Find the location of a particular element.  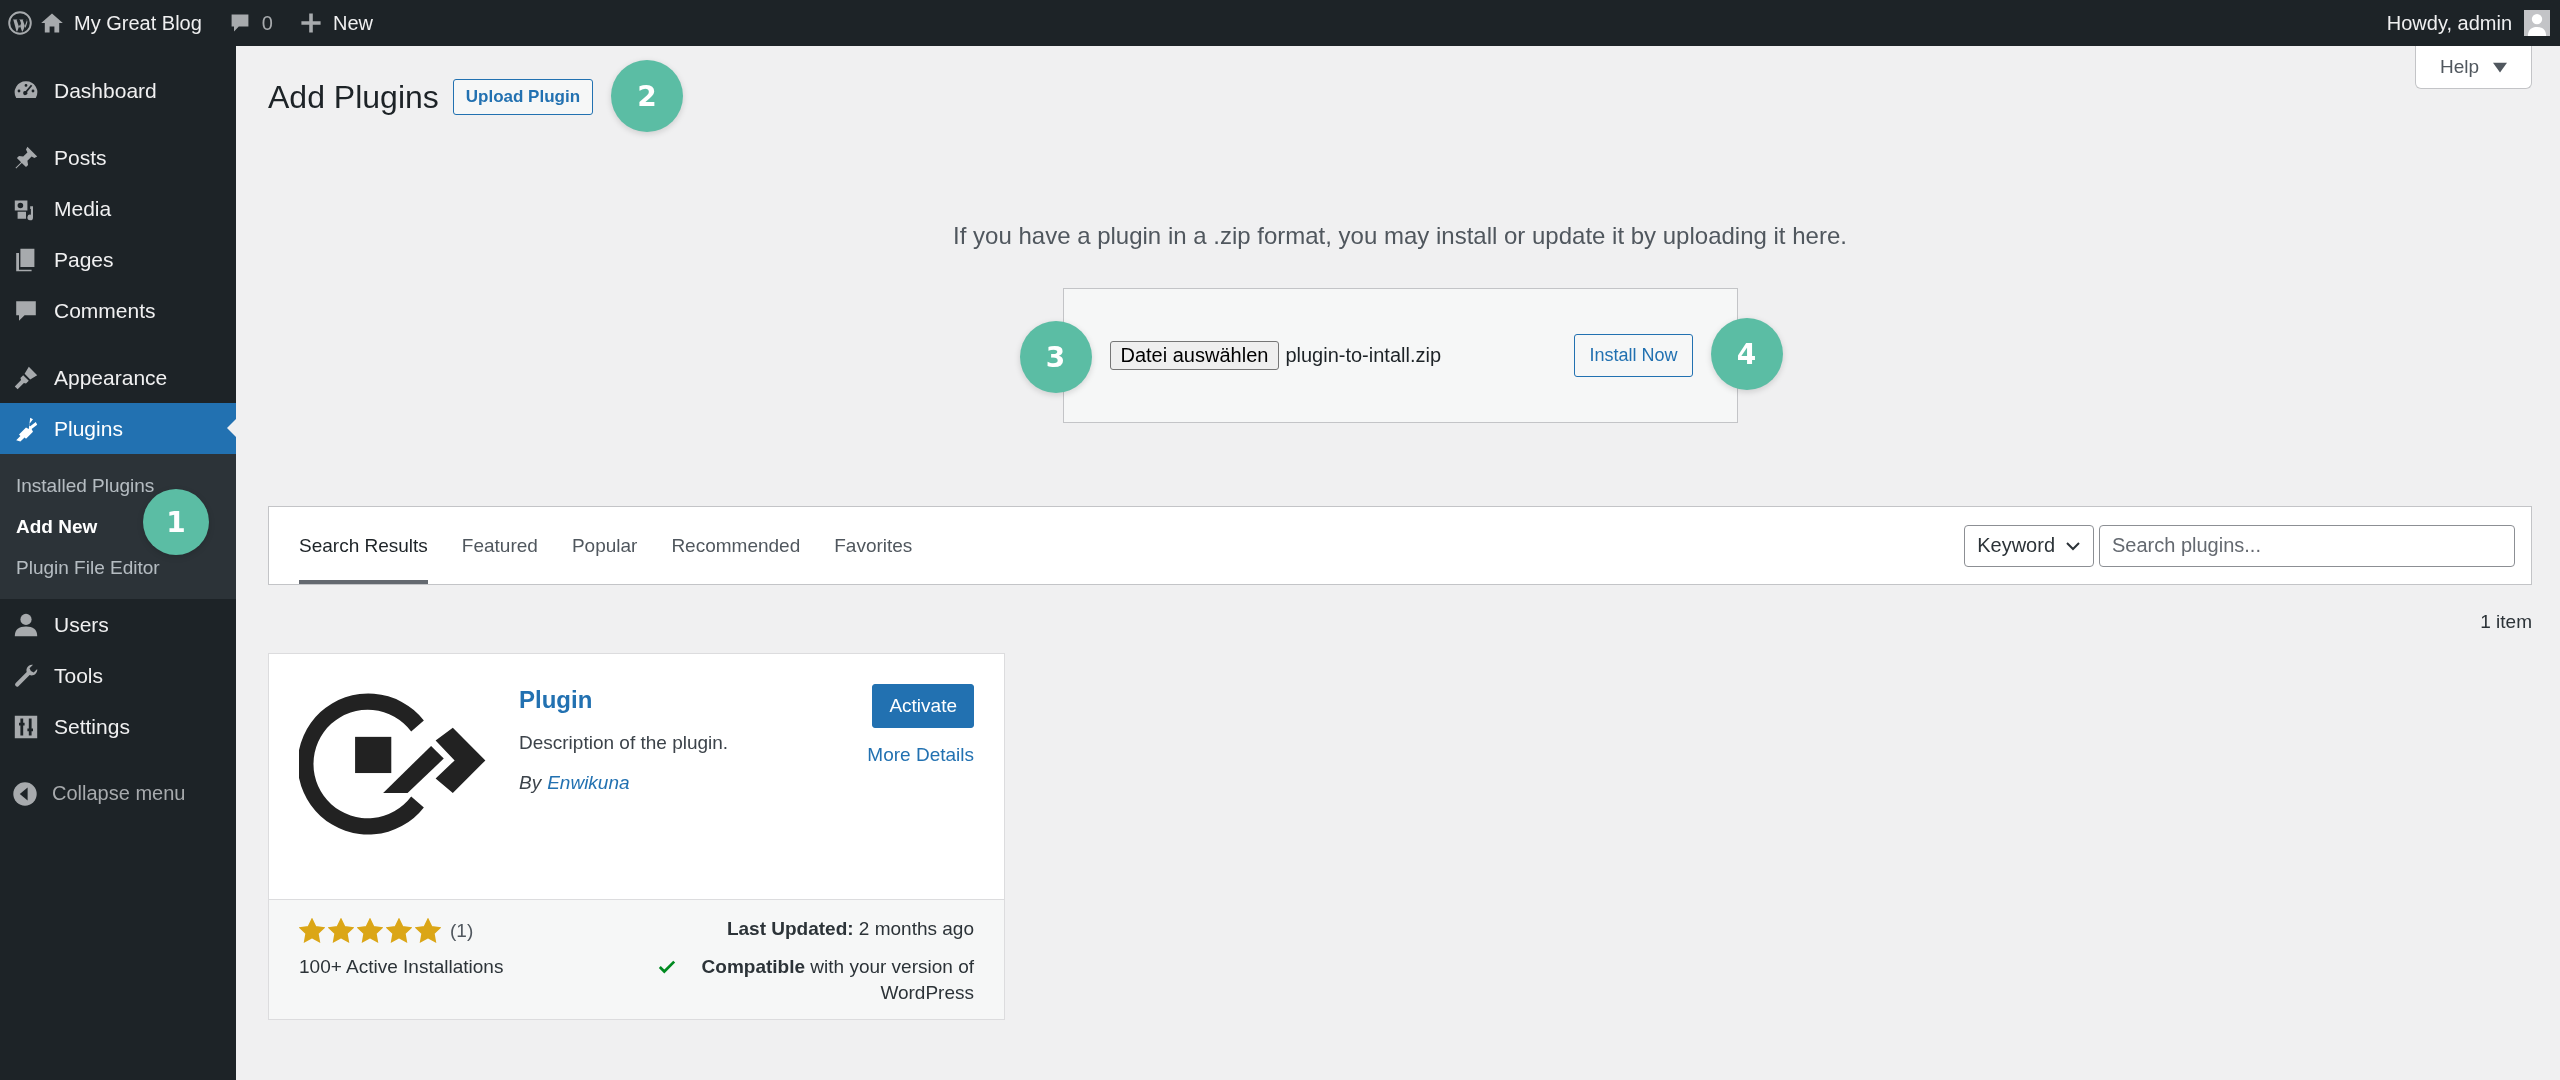

author-link: Enwikuna is located at coordinates (588, 783).